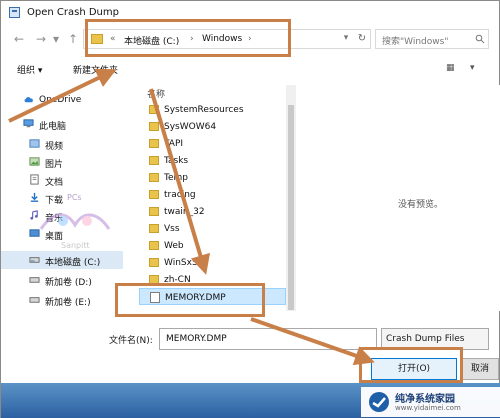 This screenshot has width=500, height=418. I want to click on sidebar-item-videos: 视频, so click(62, 144).